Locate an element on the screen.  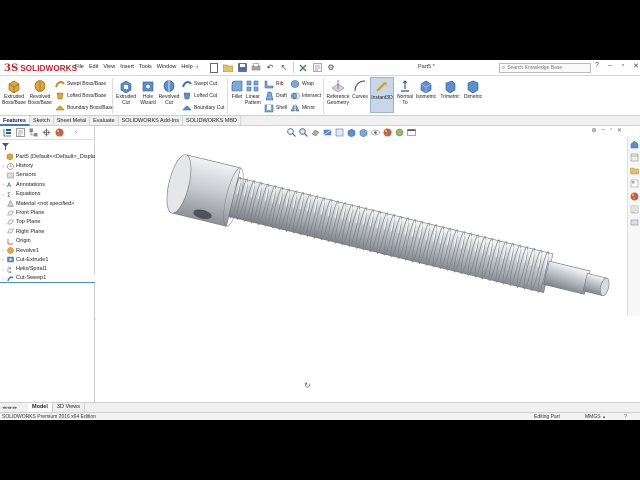
lofted-cut-button: Lofted Cut is located at coordinates (199, 95).